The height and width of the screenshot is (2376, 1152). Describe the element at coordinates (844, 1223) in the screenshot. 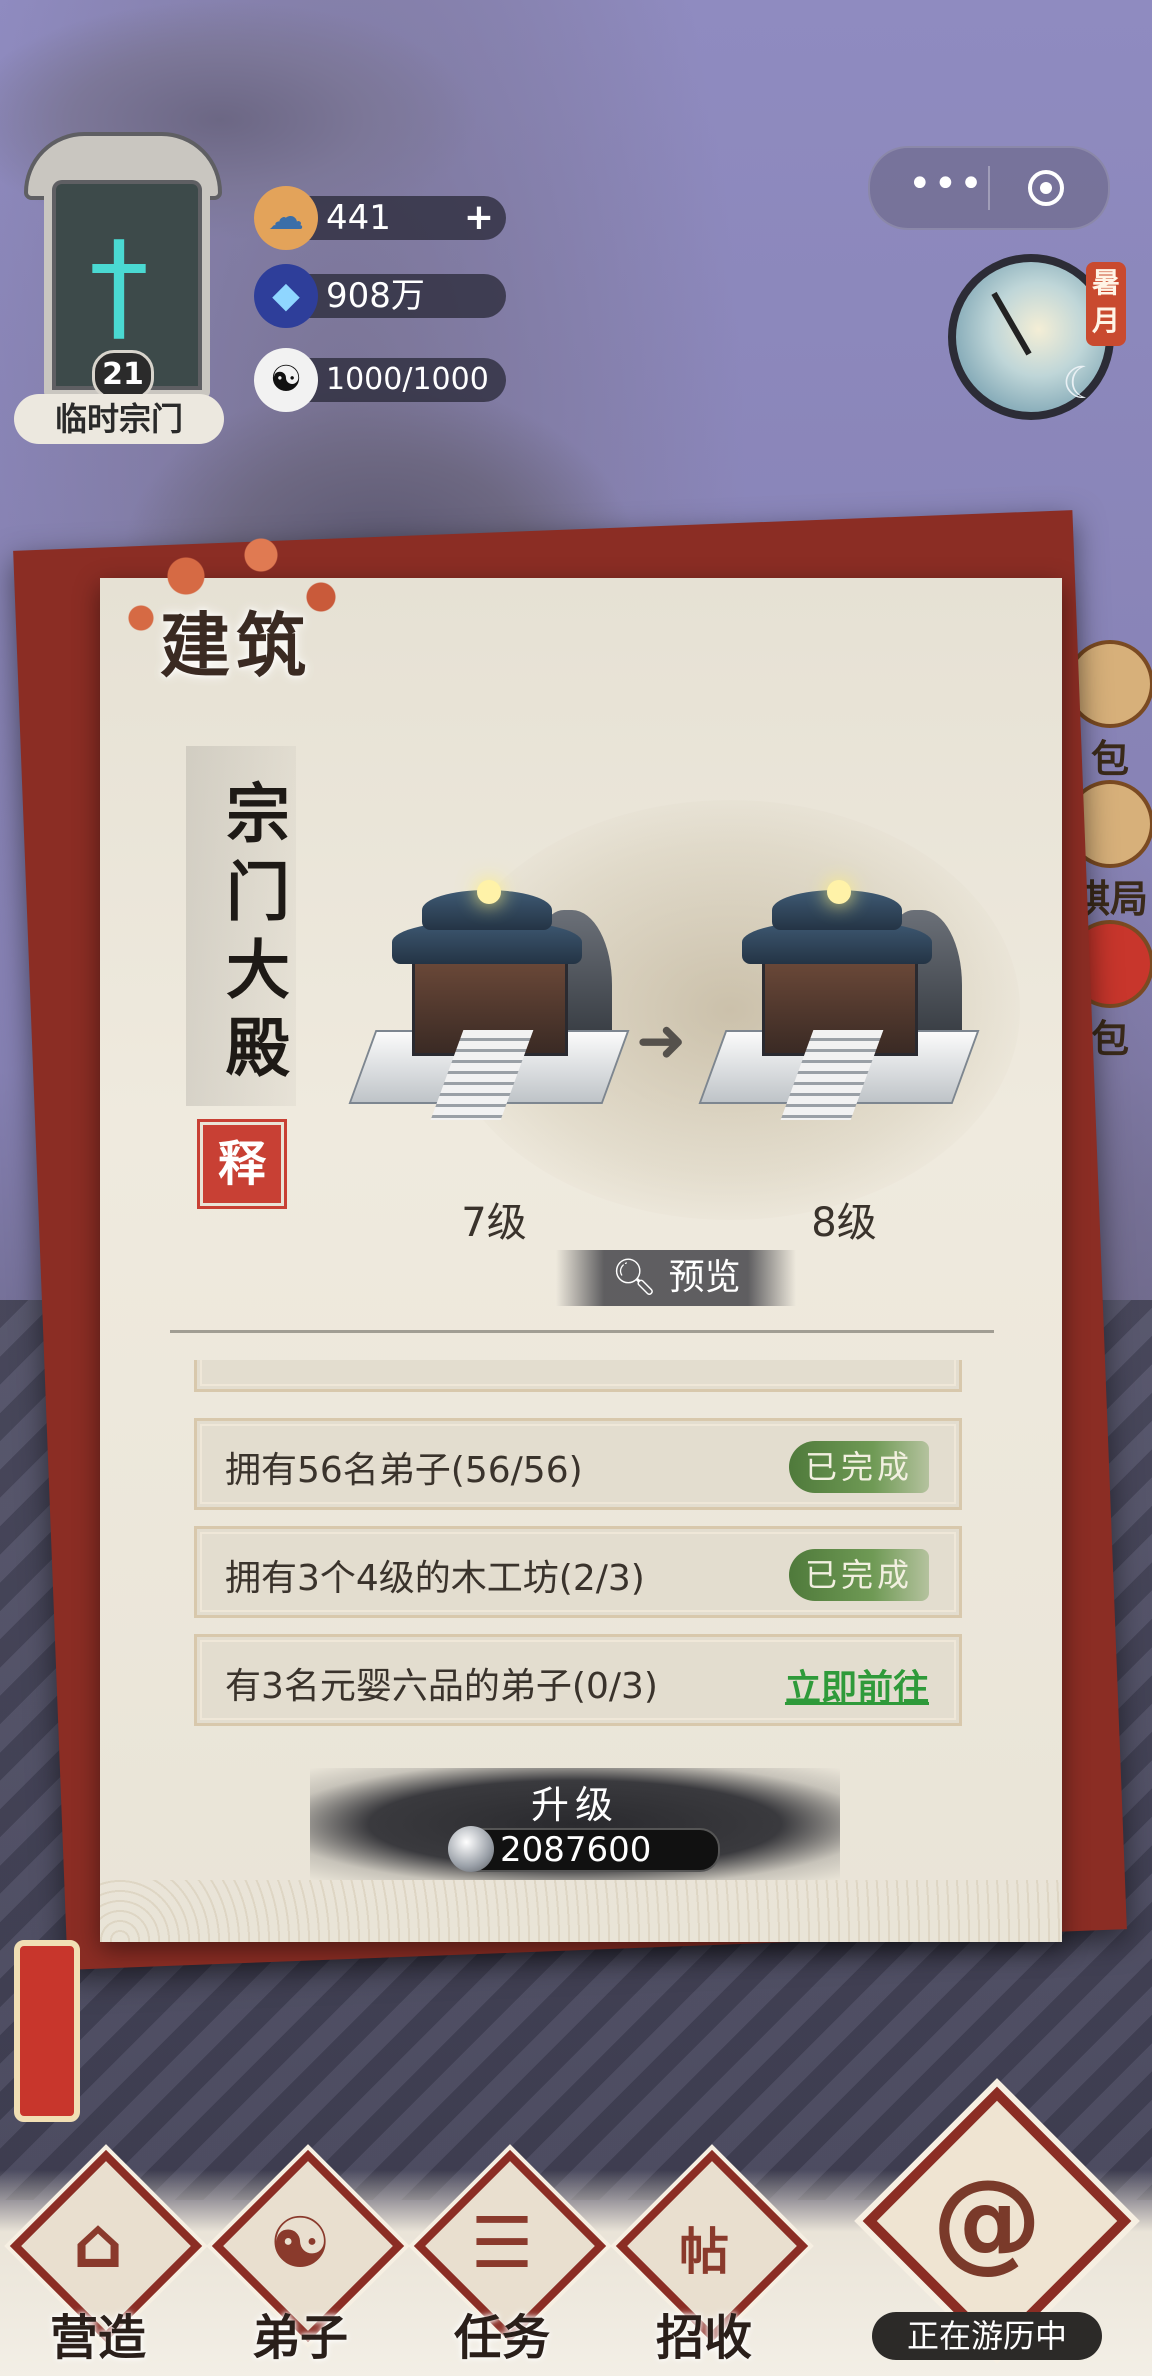

I see `level-to: 8级` at that location.